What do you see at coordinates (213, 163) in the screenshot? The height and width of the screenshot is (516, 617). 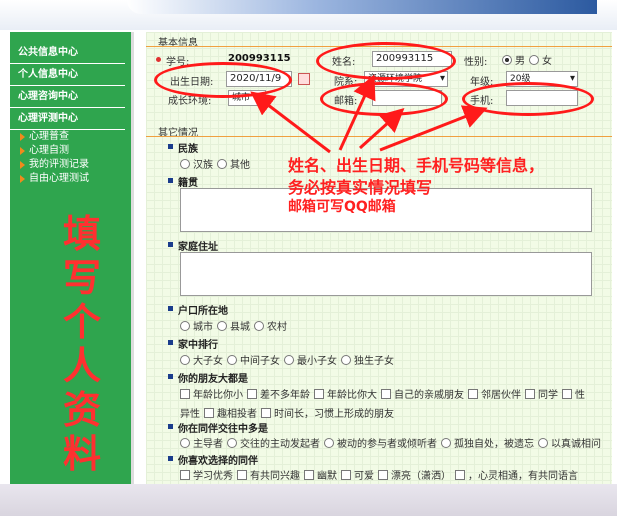 I see `nation-options: 汉族 其他` at bounding box center [213, 163].